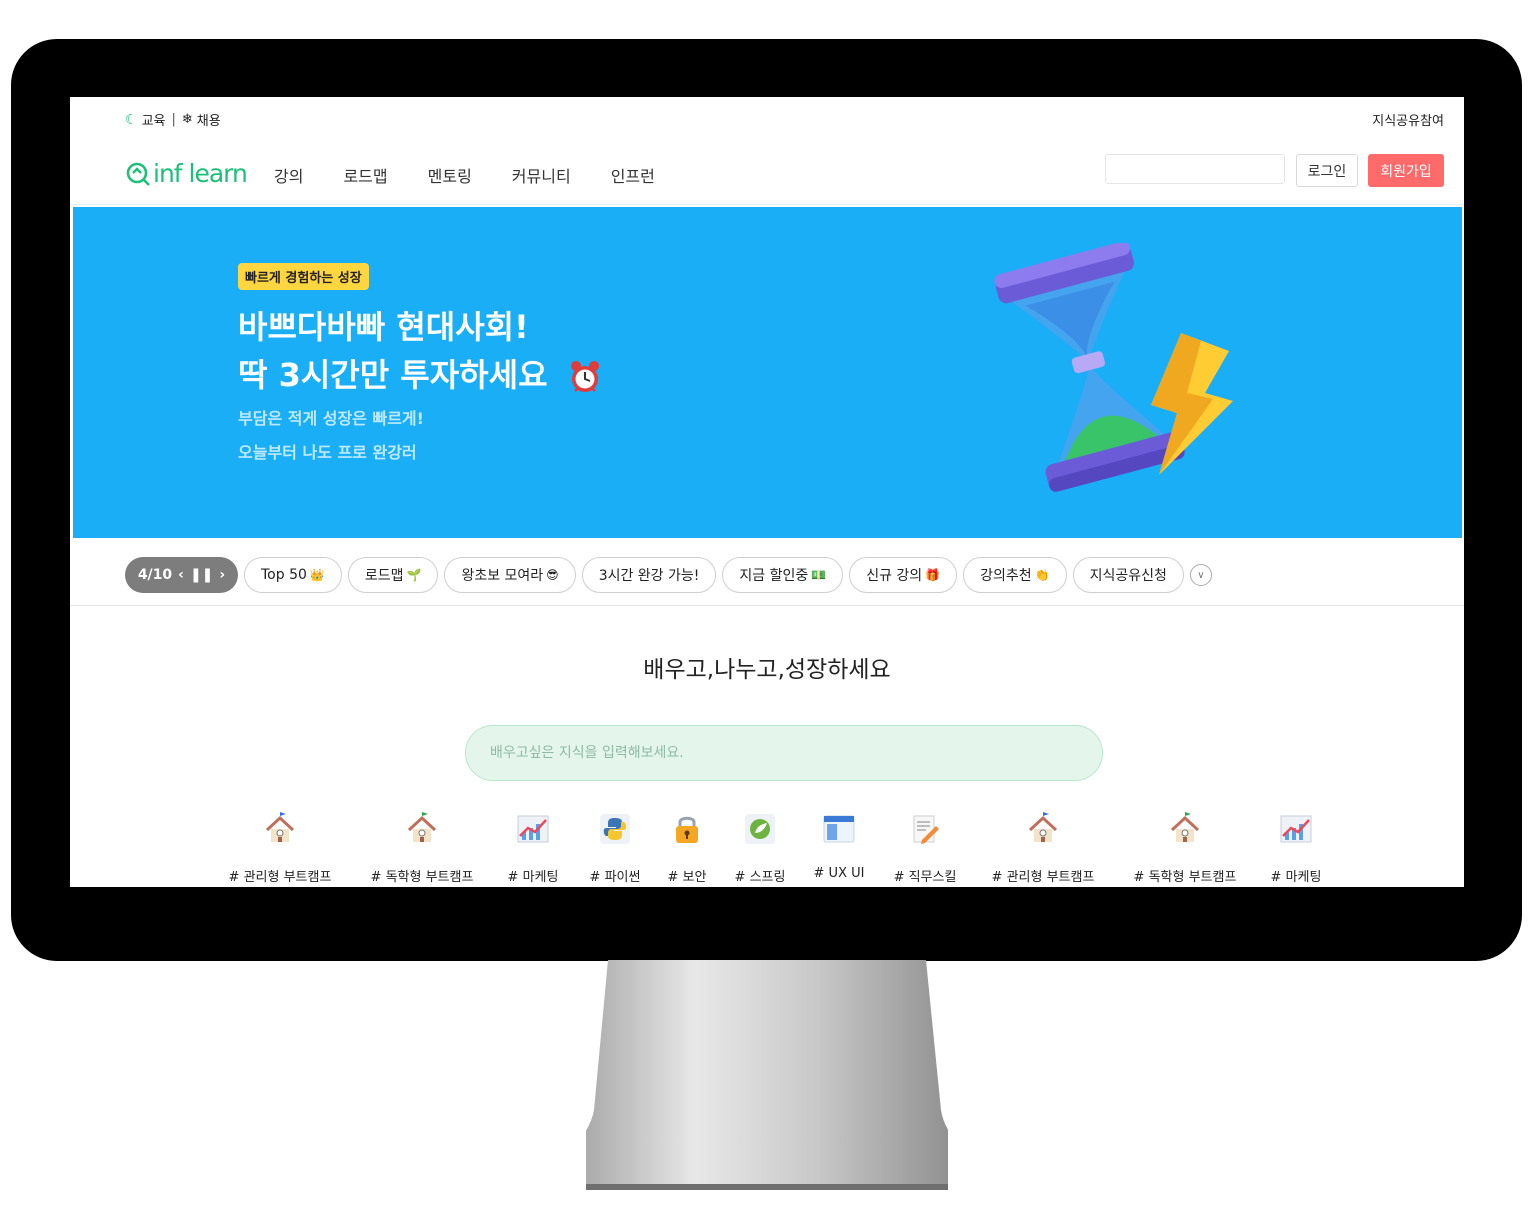  I want to click on chip-roadmap: 로드맵 🌱, so click(393, 575).